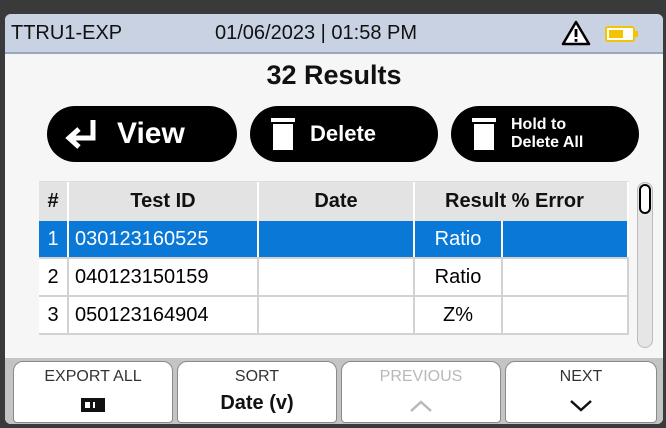 This screenshot has height=428, width=666. I want to click on row-test-id: 030123160525, so click(164, 239).